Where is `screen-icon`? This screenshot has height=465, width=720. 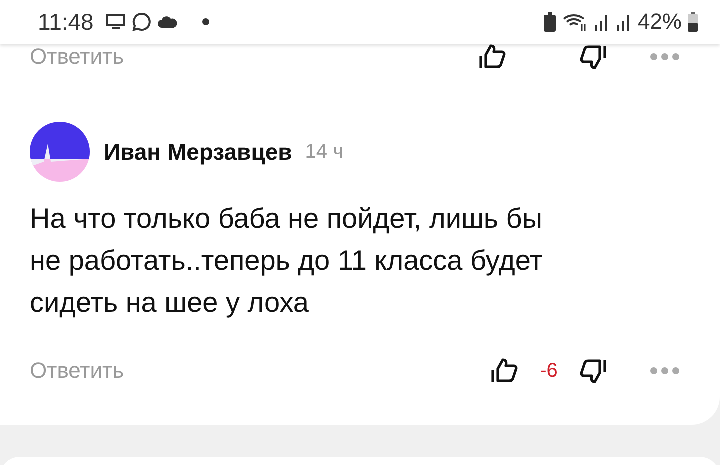 screen-icon is located at coordinates (116, 22).